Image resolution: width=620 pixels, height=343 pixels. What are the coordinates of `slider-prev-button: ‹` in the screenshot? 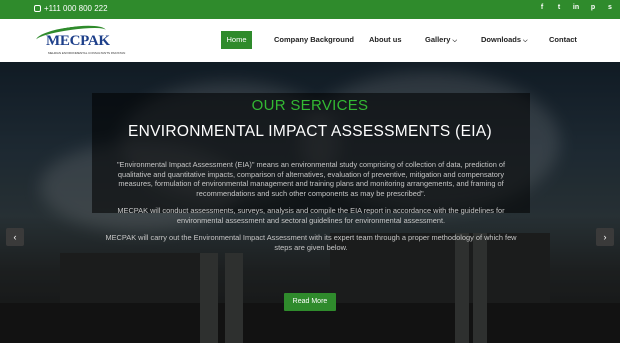 It's located at (15, 237).